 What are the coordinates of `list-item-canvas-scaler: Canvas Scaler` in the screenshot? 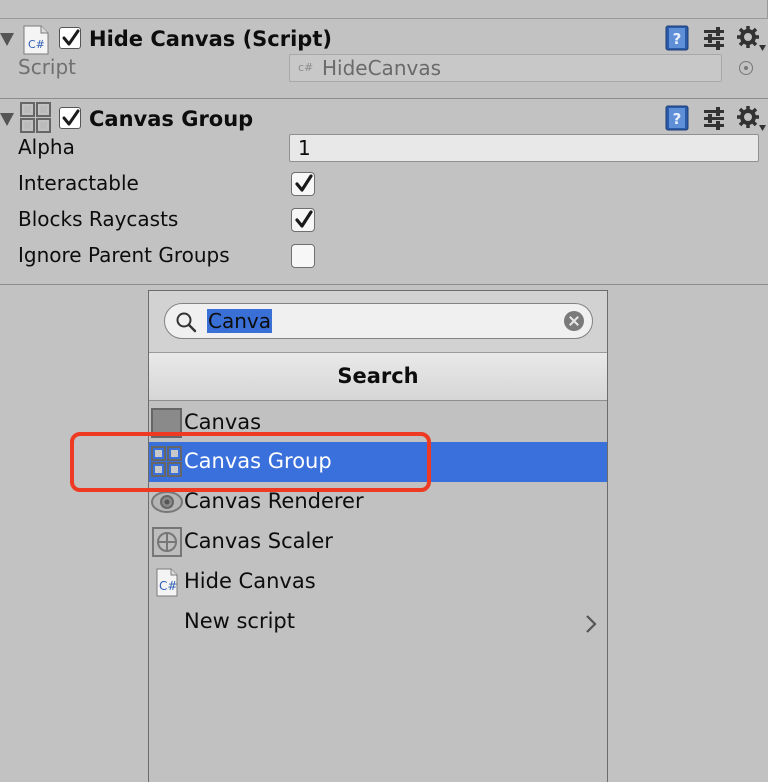 It's located at (378, 542).